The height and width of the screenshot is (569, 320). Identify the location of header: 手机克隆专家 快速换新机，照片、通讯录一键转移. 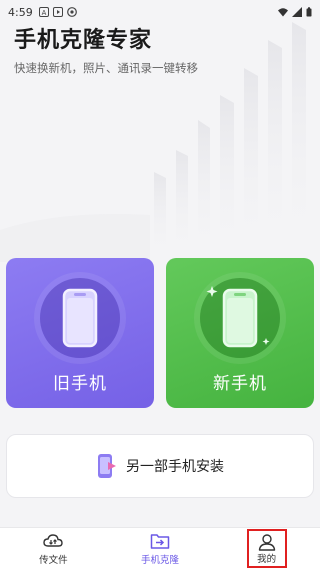
(106, 49).